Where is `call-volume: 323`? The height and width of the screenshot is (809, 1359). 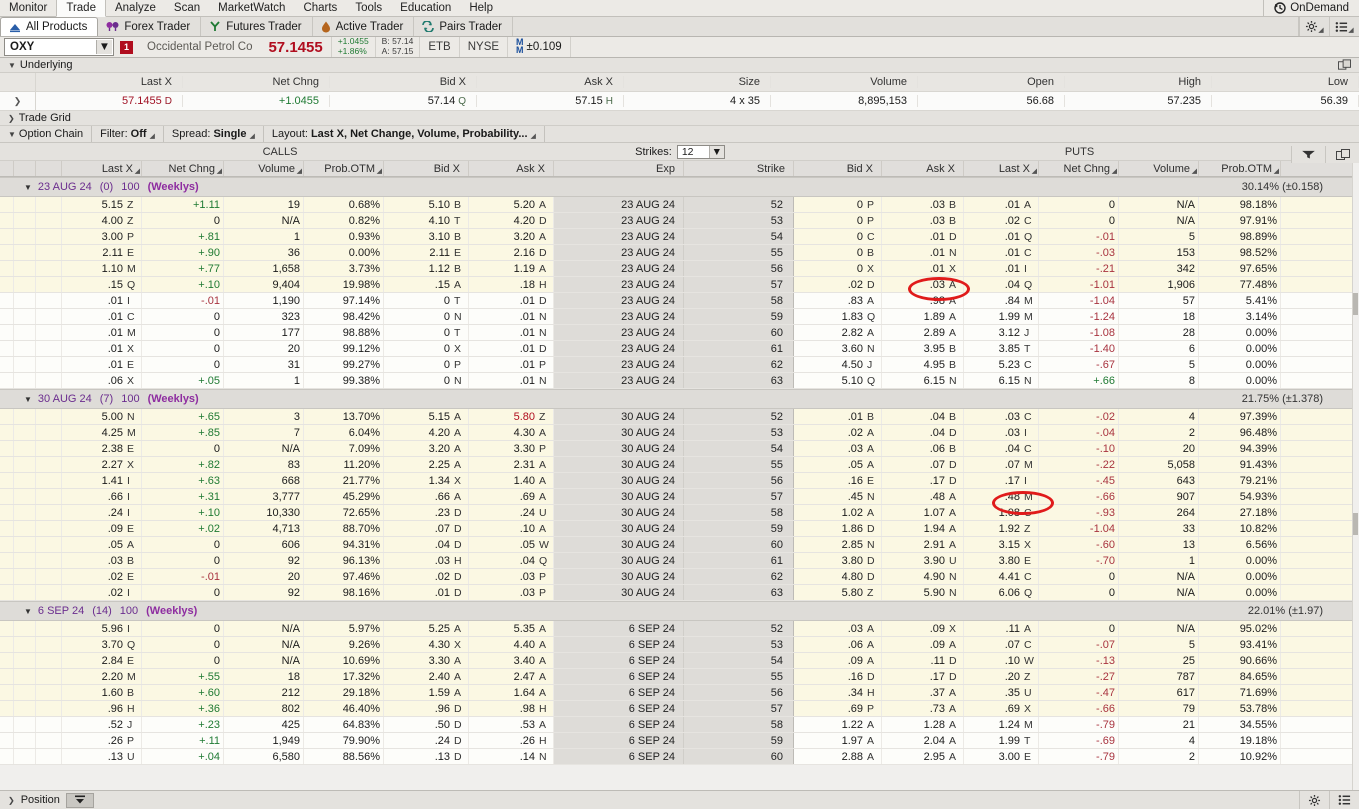
call-volume: 323 is located at coordinates (264, 316).